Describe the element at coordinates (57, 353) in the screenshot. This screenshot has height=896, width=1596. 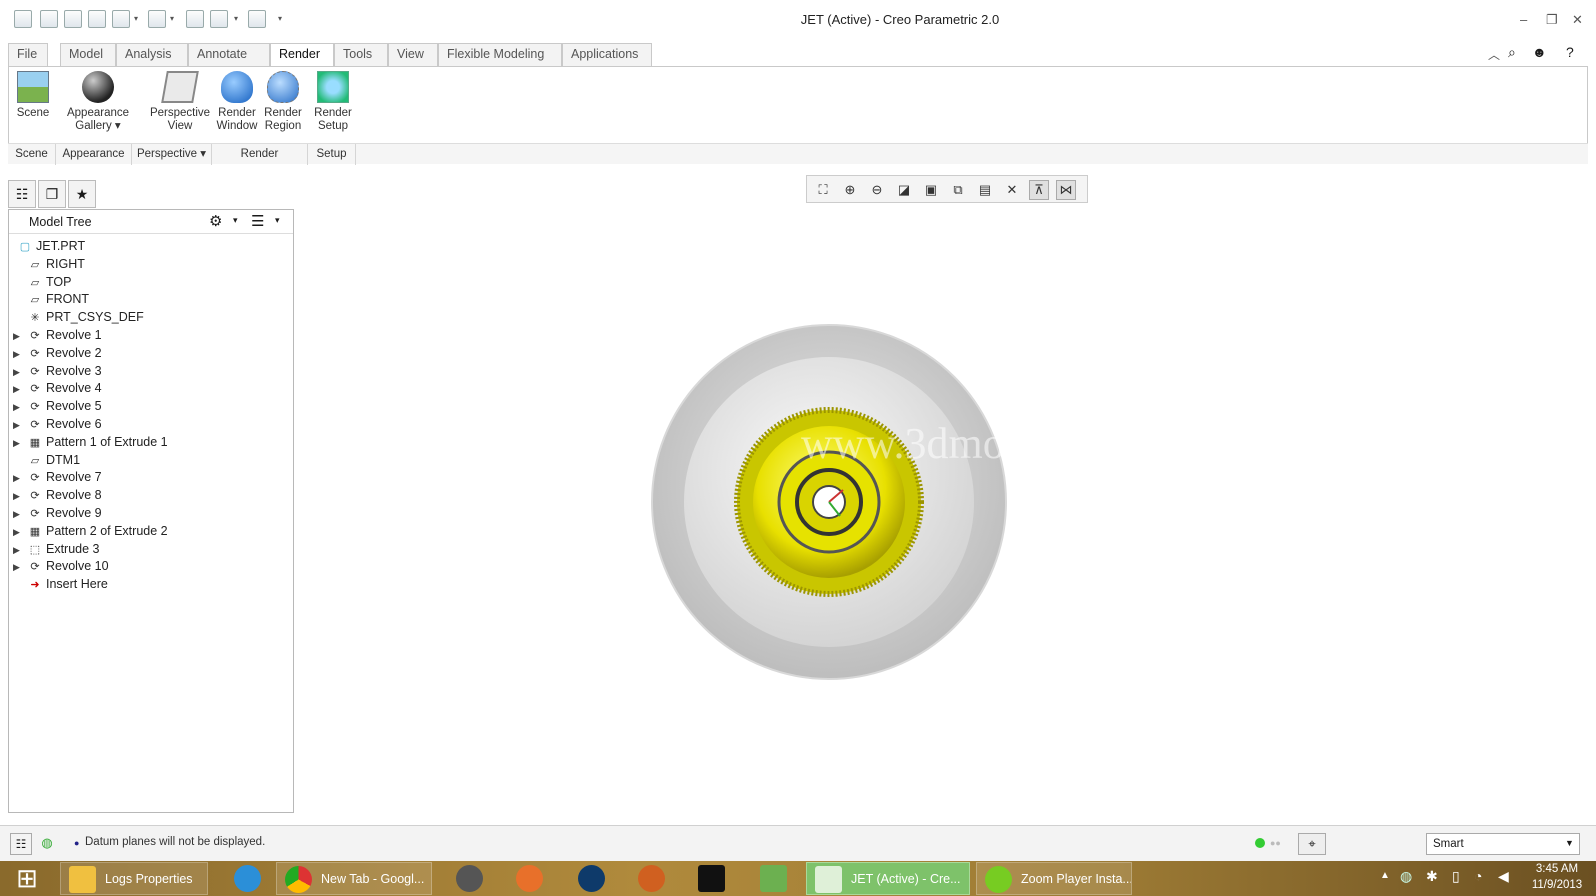
I see `tree-item: ▶ ⟳ Revolve 2` at that location.